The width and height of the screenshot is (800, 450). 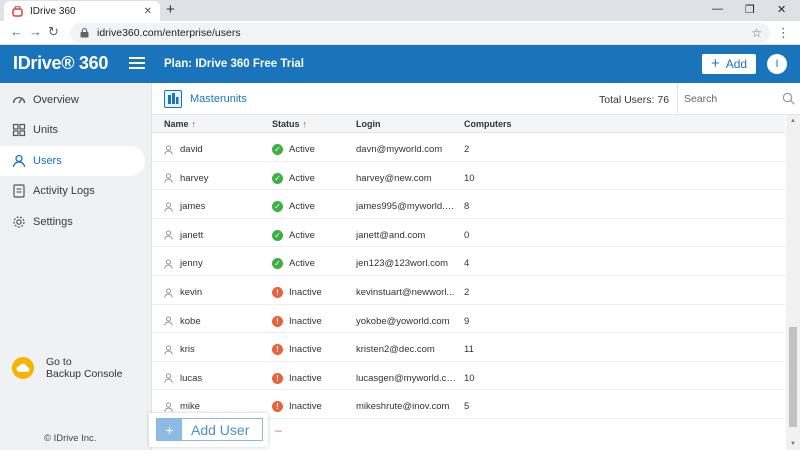 What do you see at coordinates (190, 407) in the screenshot?
I see `user-name: mike` at bounding box center [190, 407].